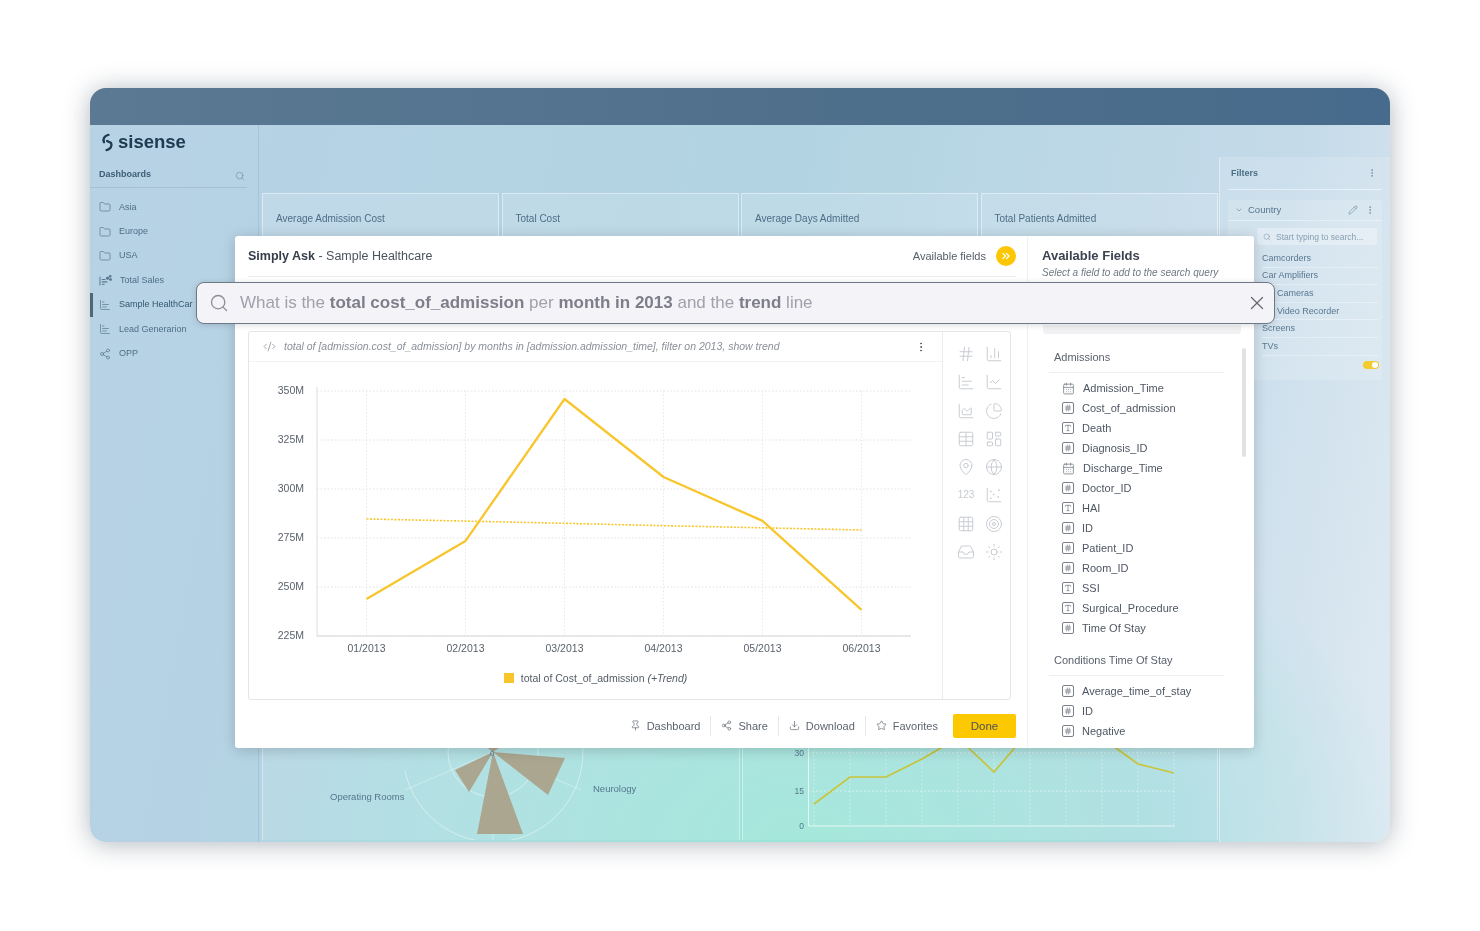 This screenshot has height=931, width=1480. Describe the element at coordinates (966, 438) in the screenshot. I see `table-icon` at that location.